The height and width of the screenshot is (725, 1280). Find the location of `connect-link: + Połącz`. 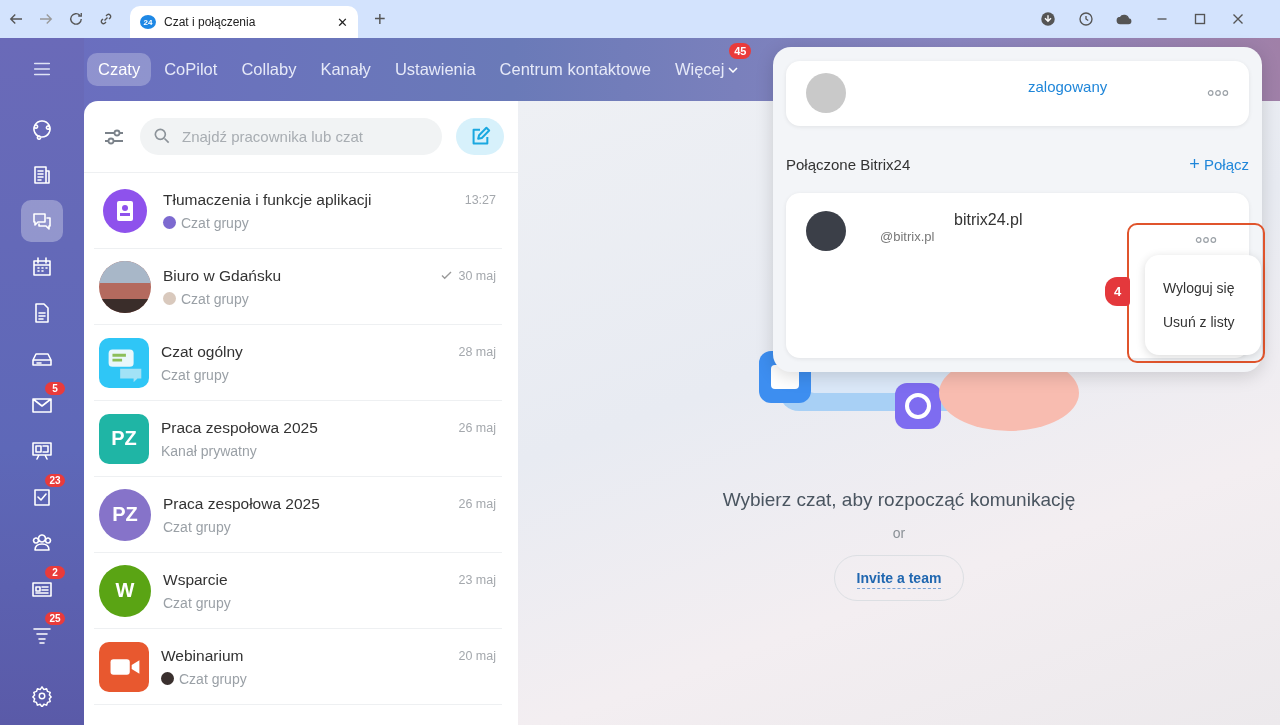

connect-link: + Połącz is located at coordinates (1219, 164).